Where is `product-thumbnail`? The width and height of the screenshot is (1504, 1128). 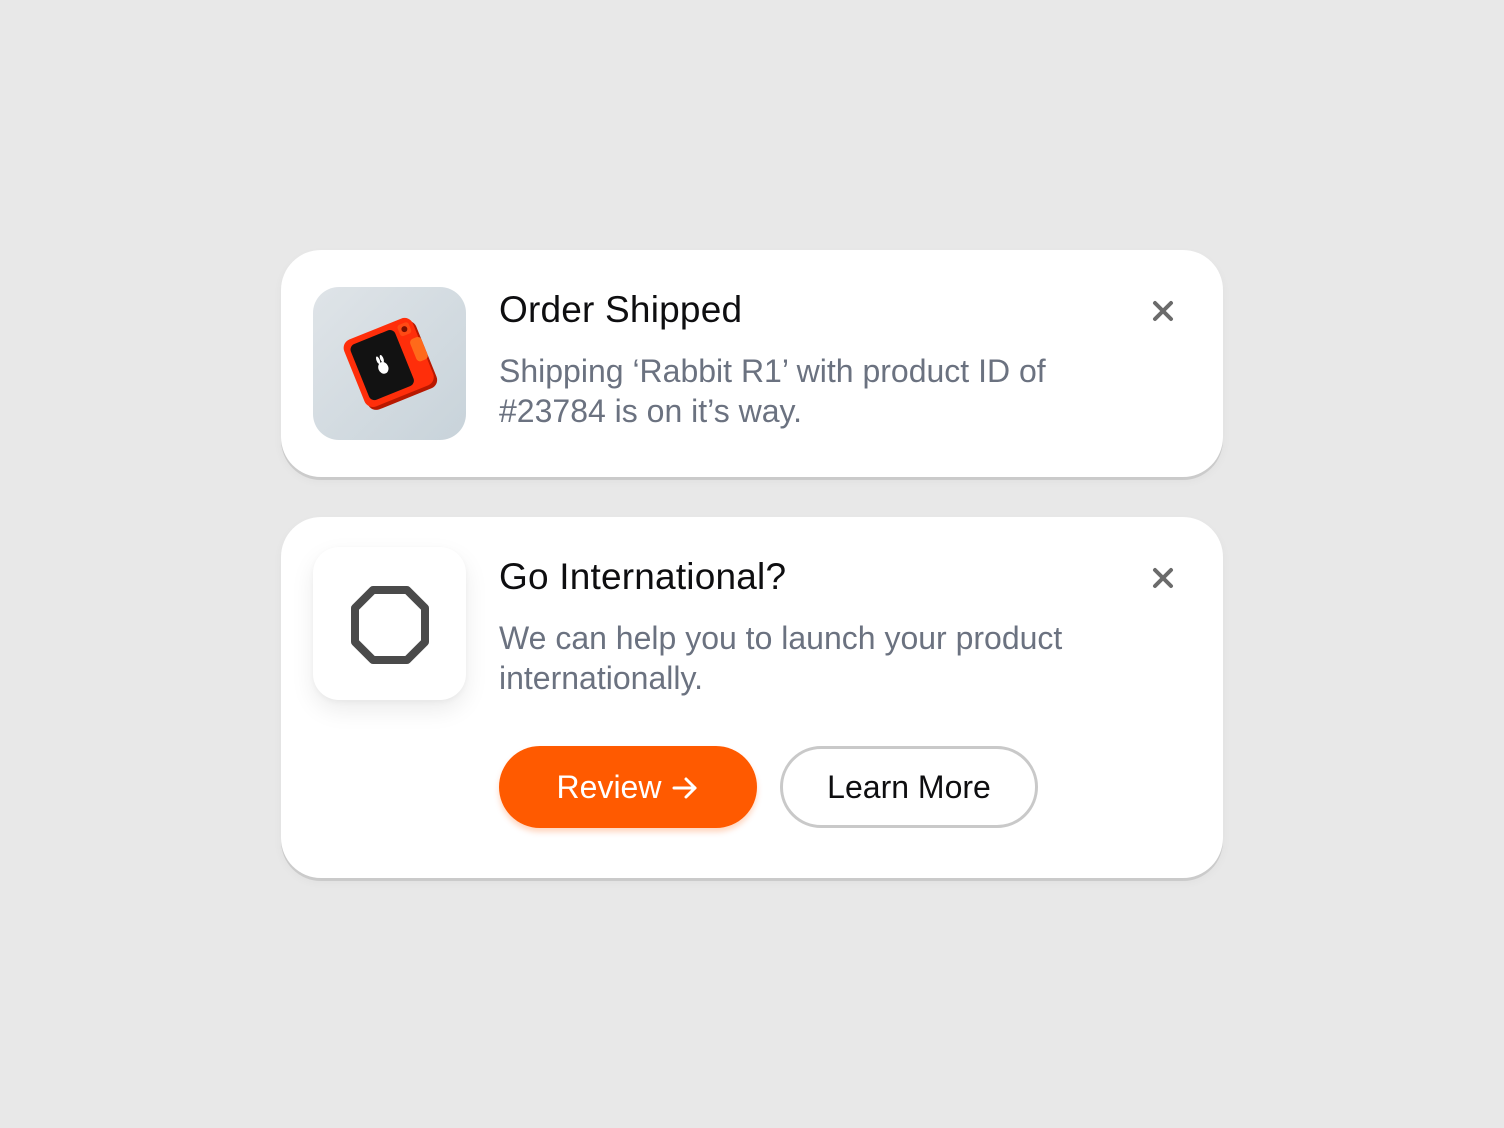
product-thumbnail is located at coordinates (389, 363).